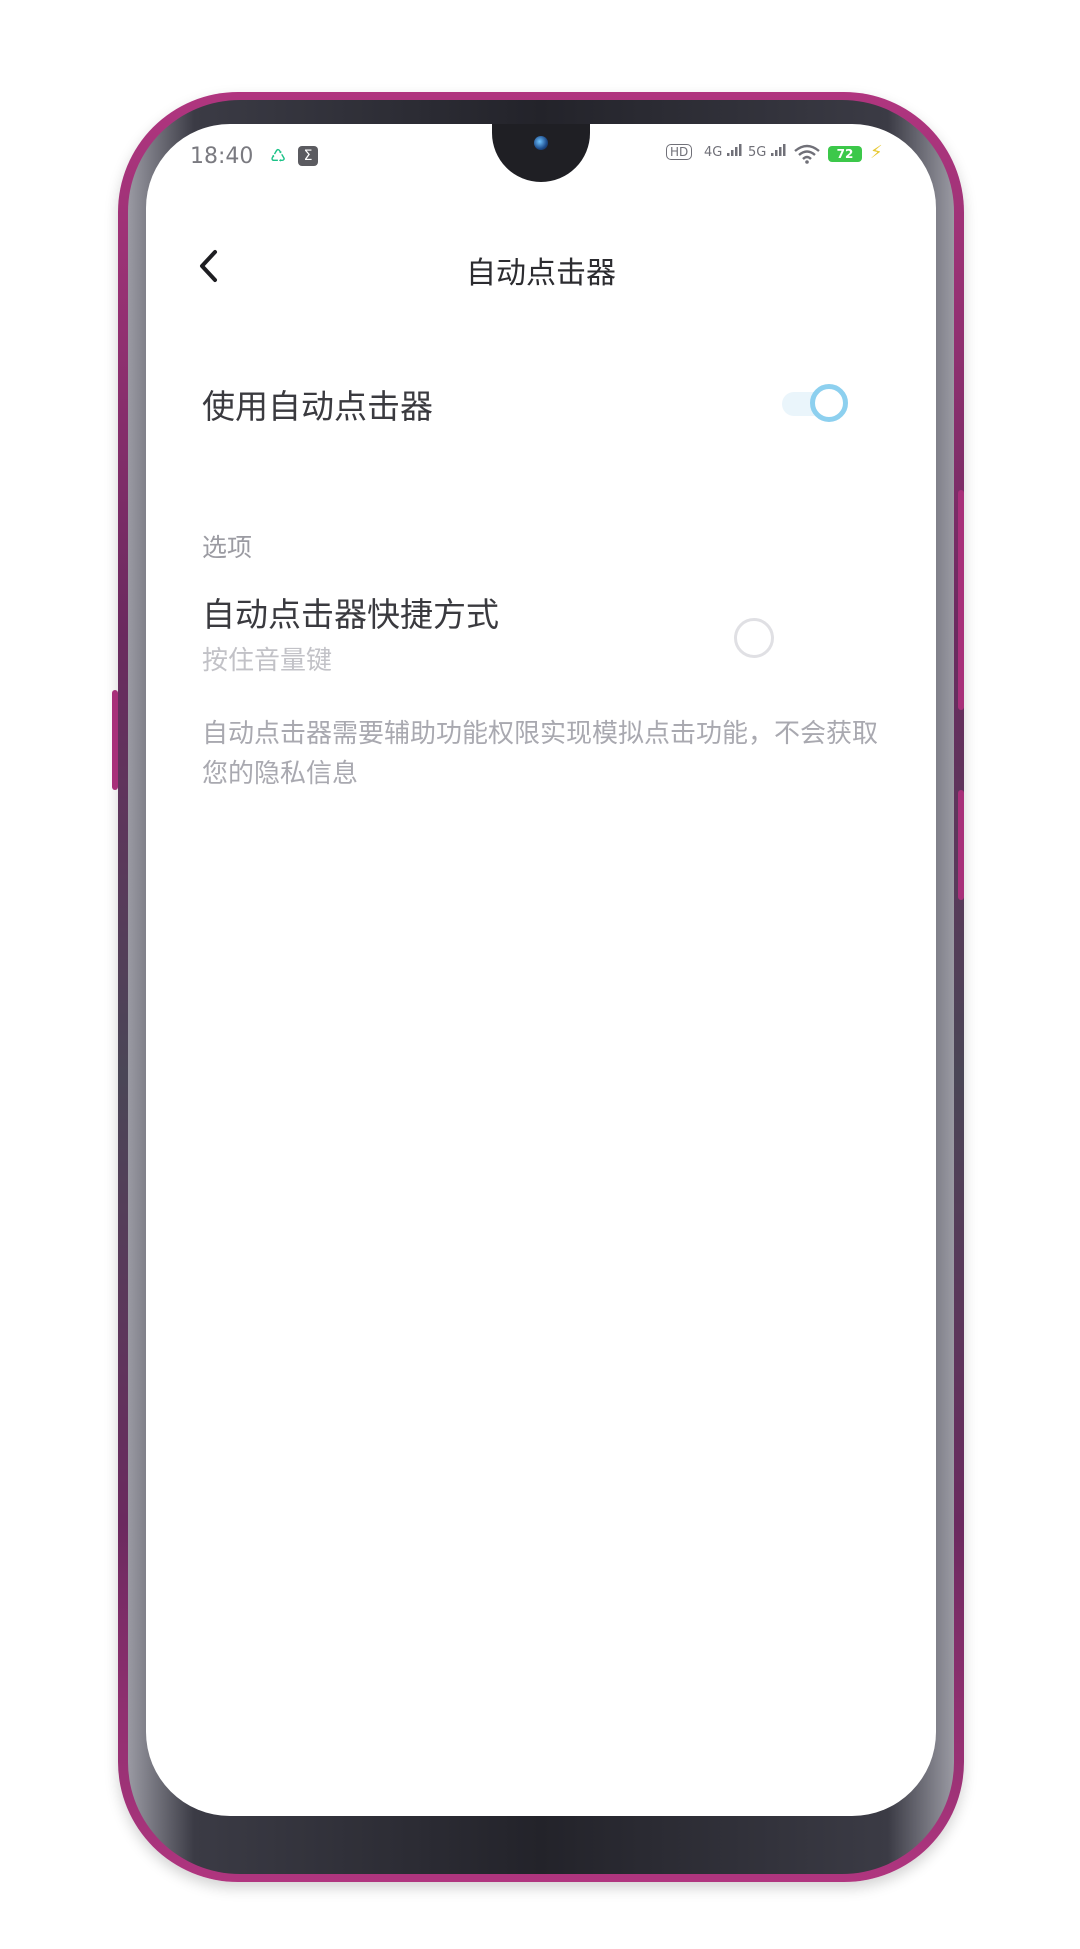 This screenshot has height=1949, width=1080. I want to click on shortcut-row: 自动点击器快捷方式 按住音量键, so click(552, 638).